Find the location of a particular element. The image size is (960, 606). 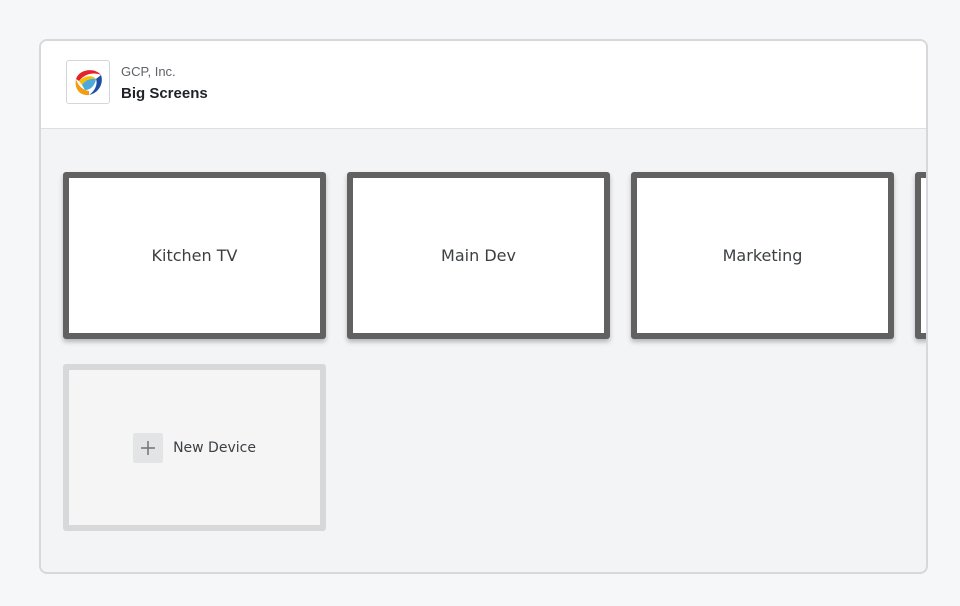

device-card-marketing: Marketing is located at coordinates (762, 255).